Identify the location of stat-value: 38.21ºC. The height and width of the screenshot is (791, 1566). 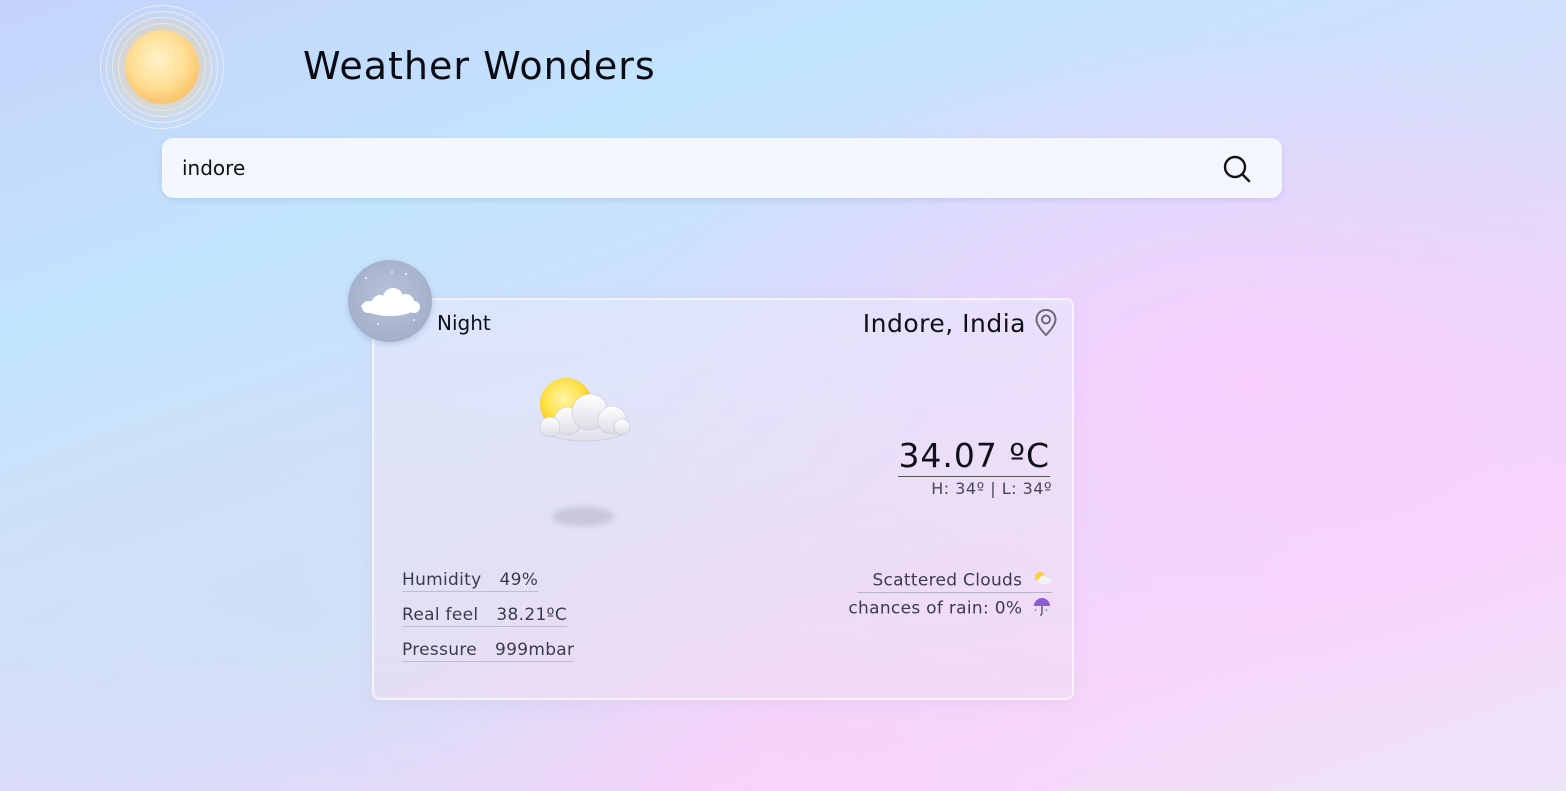
(532, 615).